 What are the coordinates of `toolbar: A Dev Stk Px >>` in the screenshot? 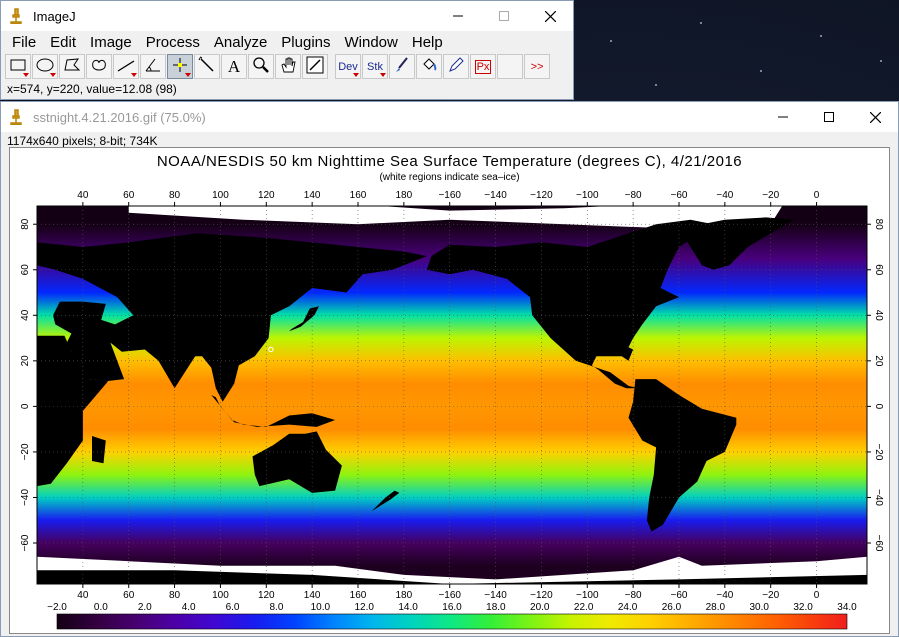 It's located at (287, 66).